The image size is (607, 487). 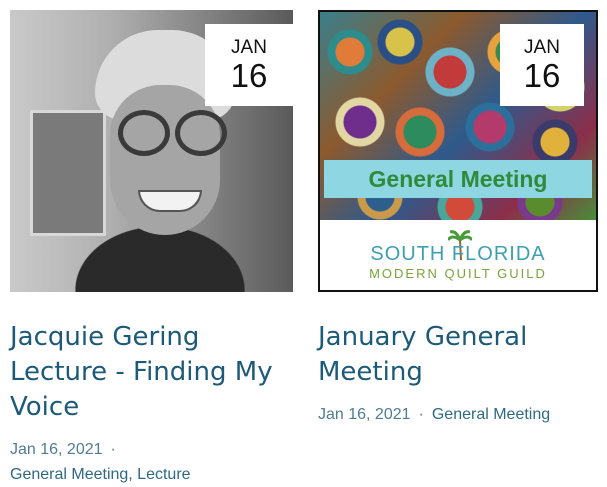 What do you see at coordinates (458, 254) in the screenshot?
I see `guild-logo-line1: SOUTH FLORIDA` at bounding box center [458, 254].